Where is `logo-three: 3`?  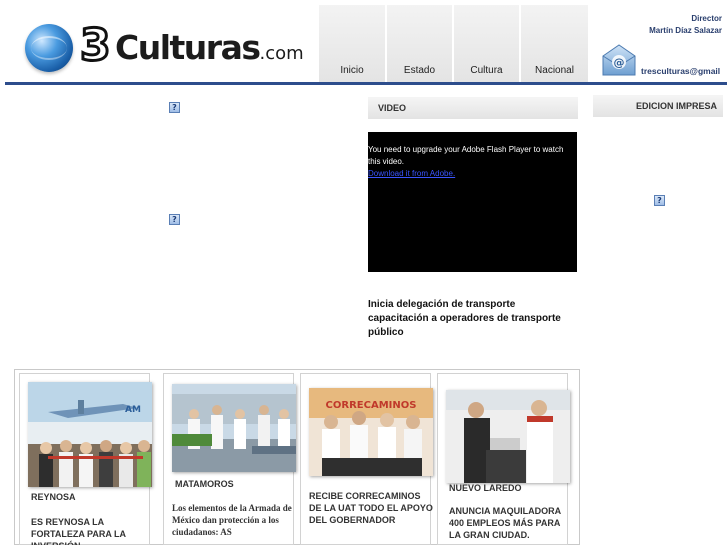 logo-three: 3 is located at coordinates (96, 45).